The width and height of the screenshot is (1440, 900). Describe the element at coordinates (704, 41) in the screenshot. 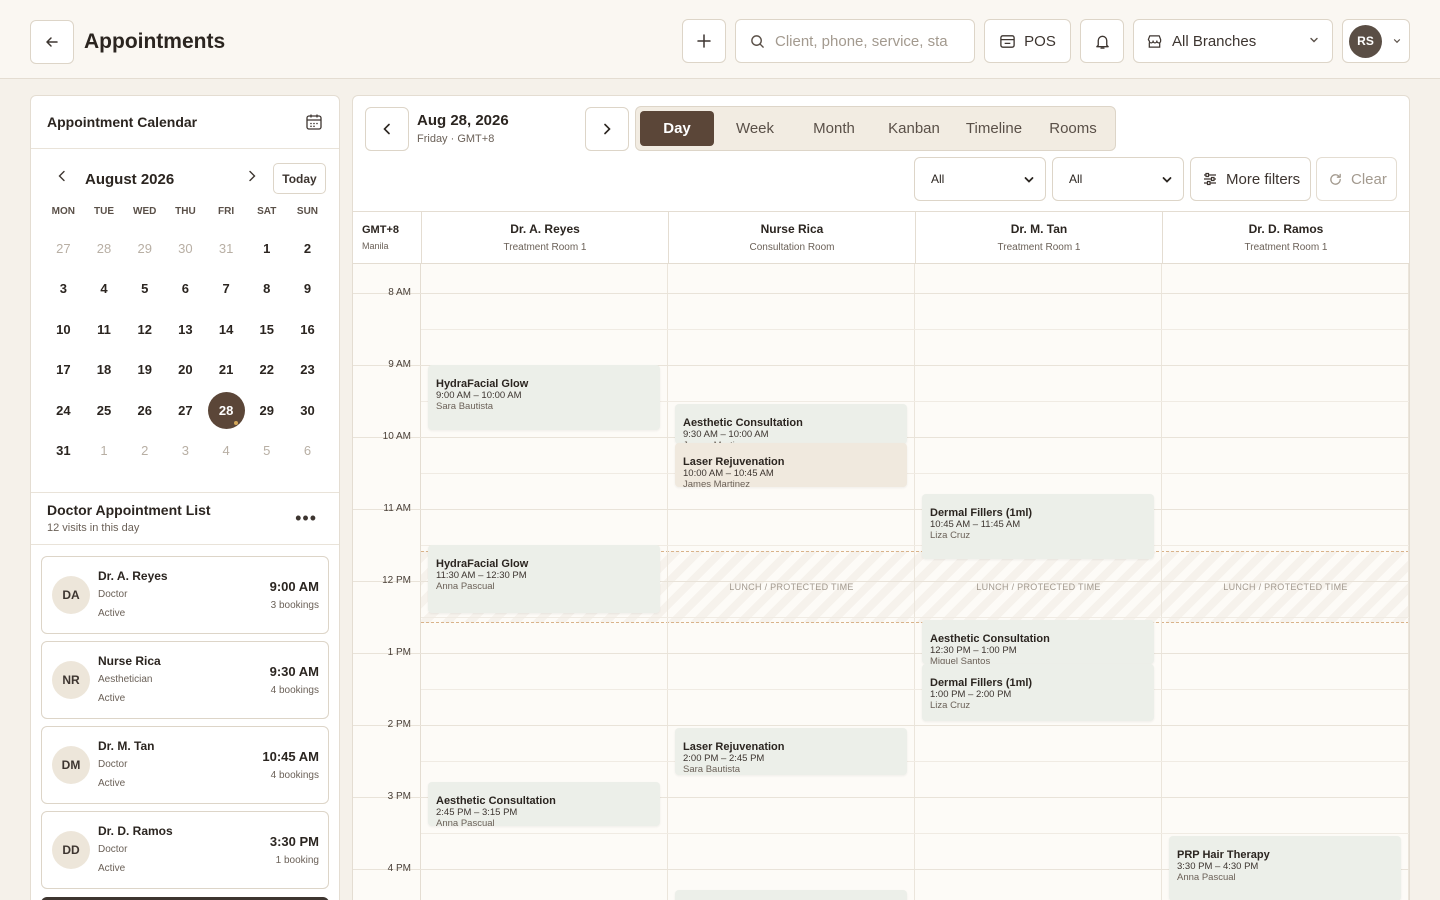

I see `add-appointment-button` at that location.